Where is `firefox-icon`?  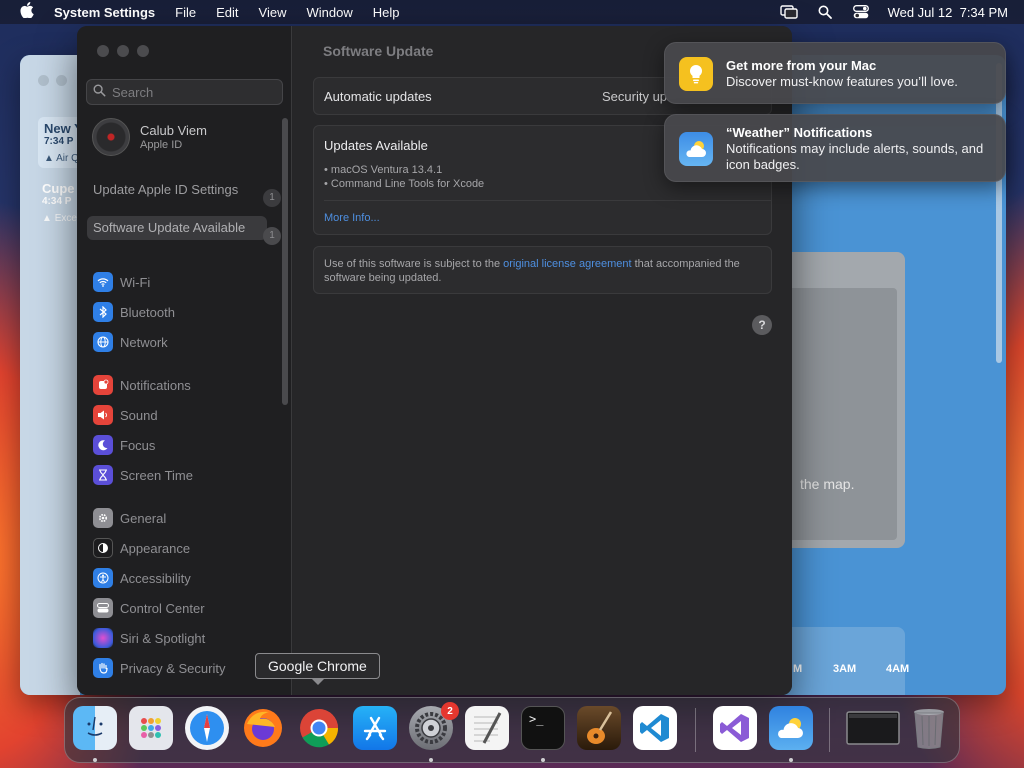 firefox-icon is located at coordinates (263, 728).